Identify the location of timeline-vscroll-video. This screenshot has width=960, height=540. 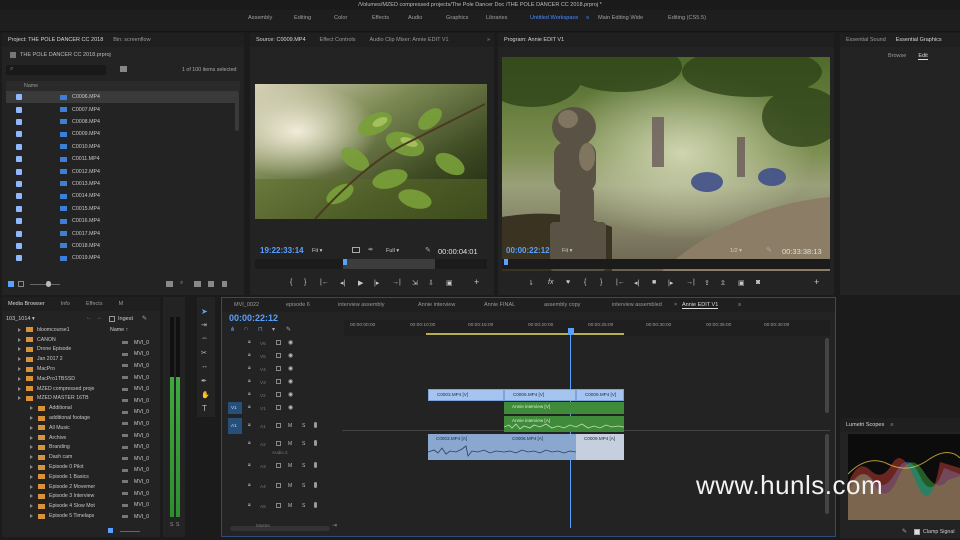
(827, 375).